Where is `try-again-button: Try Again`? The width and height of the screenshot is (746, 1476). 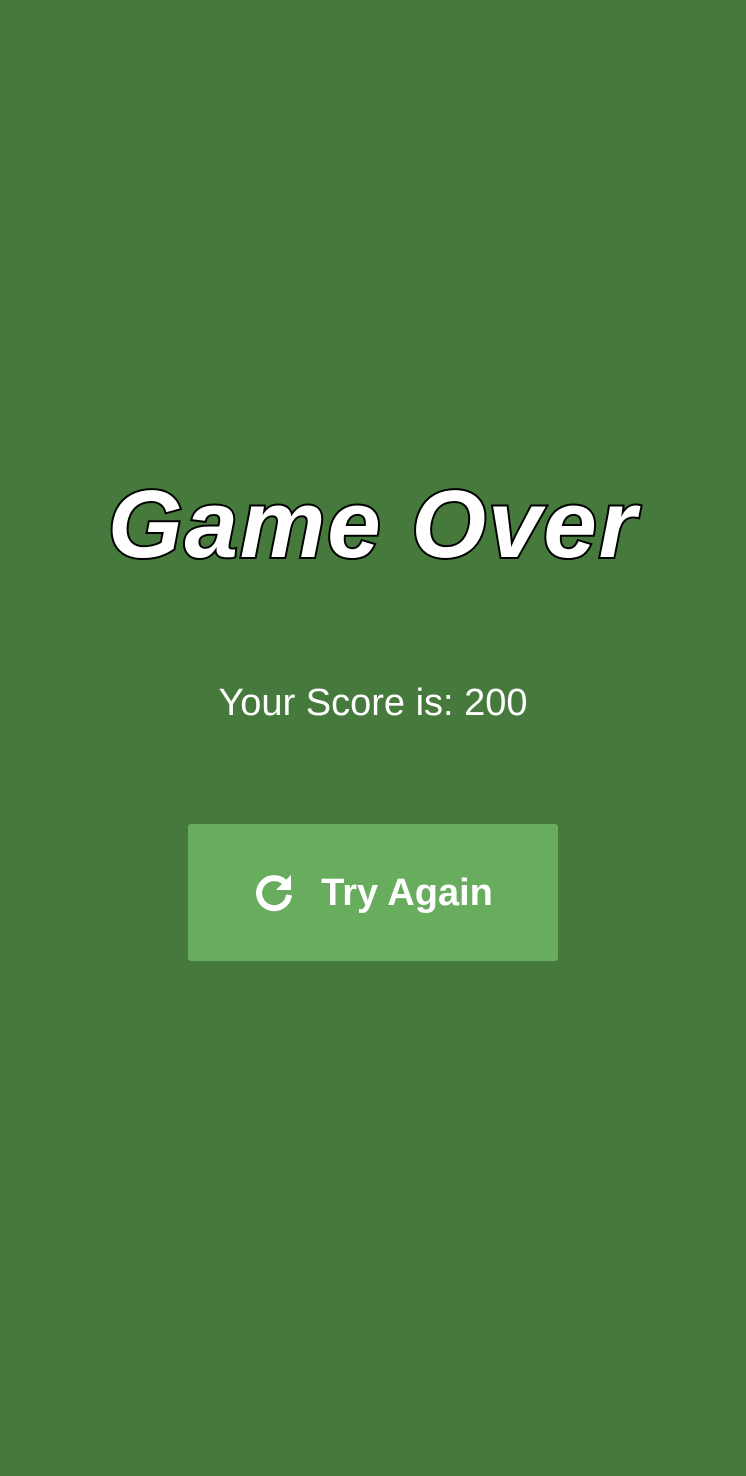 try-again-button: Try Again is located at coordinates (373, 892).